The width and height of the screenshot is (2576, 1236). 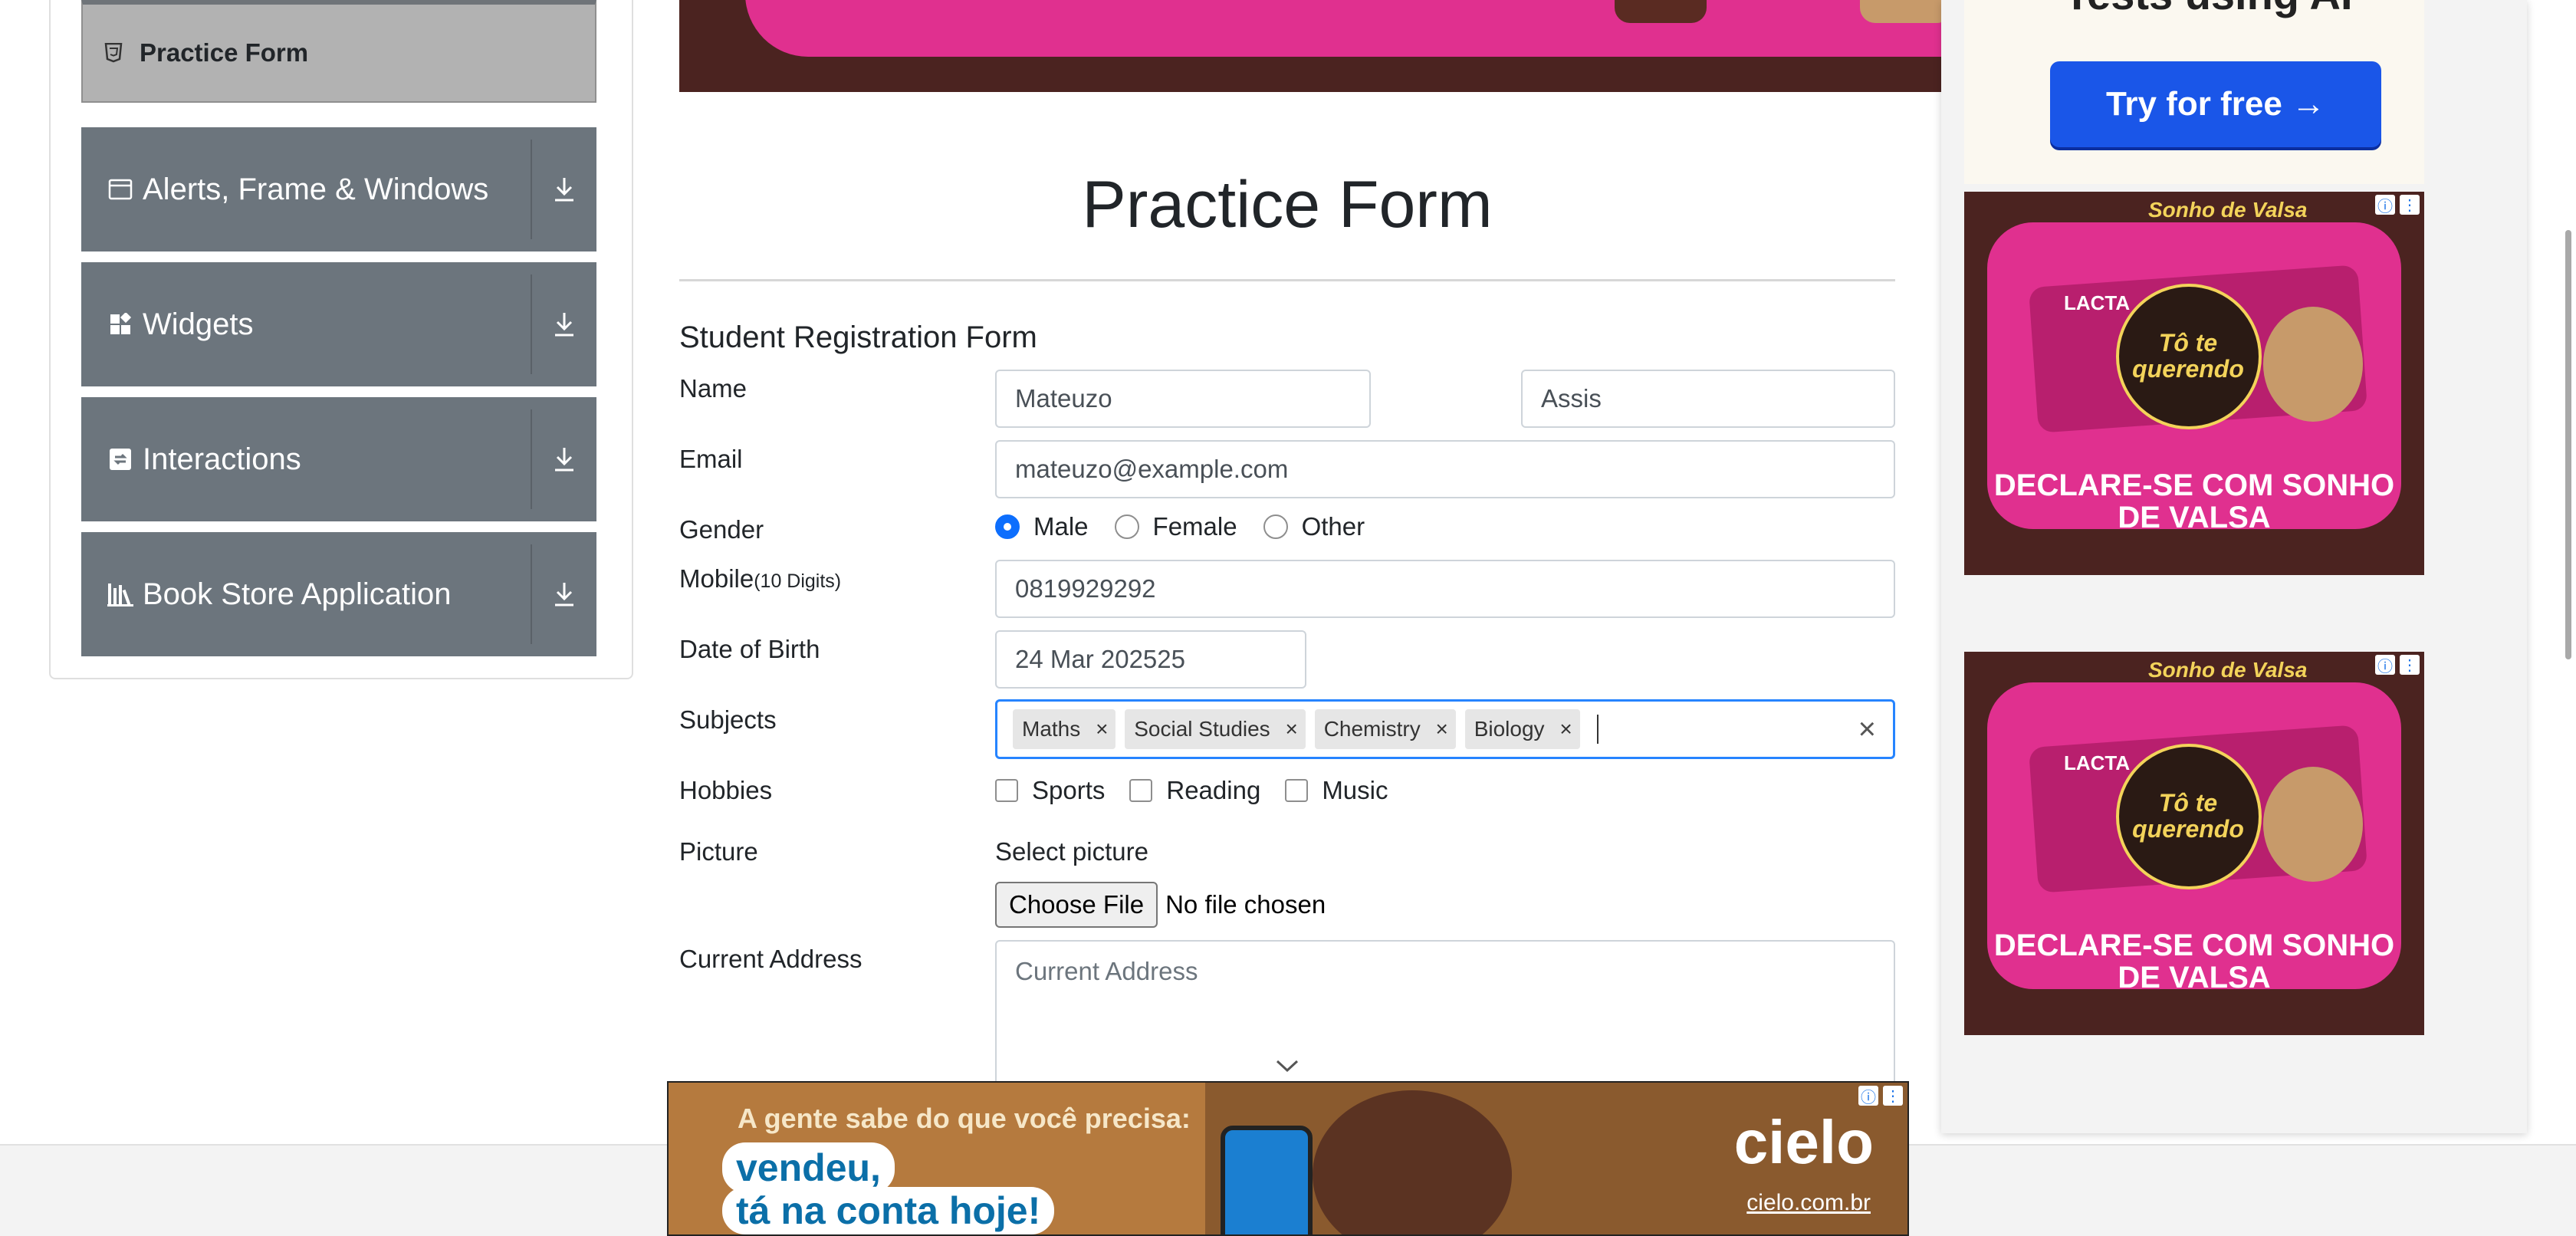 What do you see at coordinates (1068, 790) in the screenshot?
I see `hobby-sports-label: Sports` at bounding box center [1068, 790].